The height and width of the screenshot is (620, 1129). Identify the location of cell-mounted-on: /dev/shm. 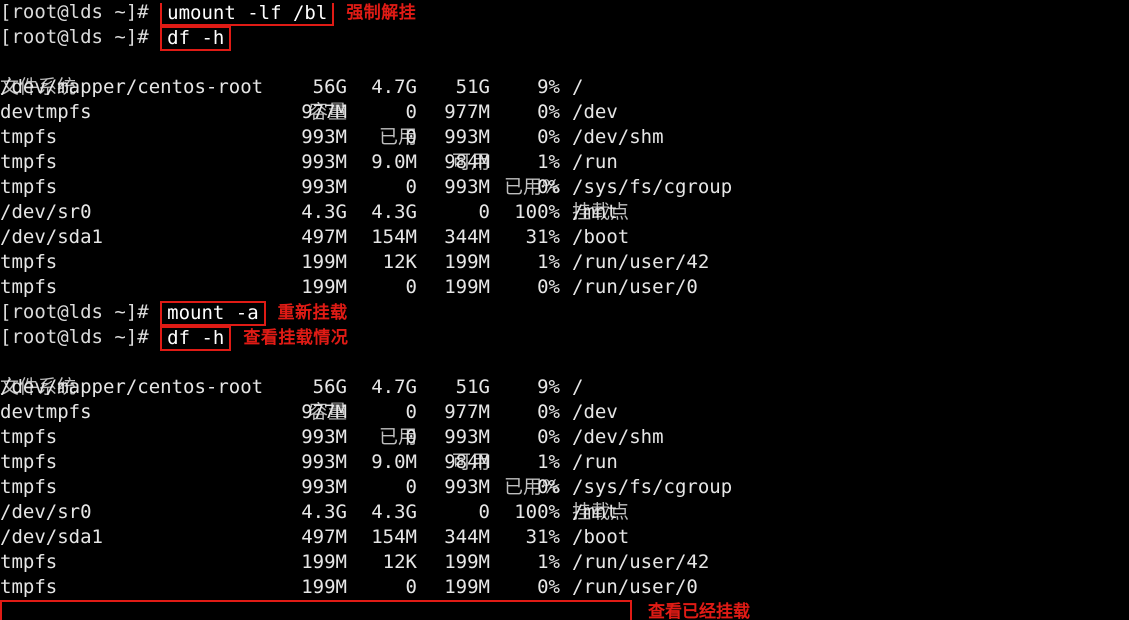
(618, 437).